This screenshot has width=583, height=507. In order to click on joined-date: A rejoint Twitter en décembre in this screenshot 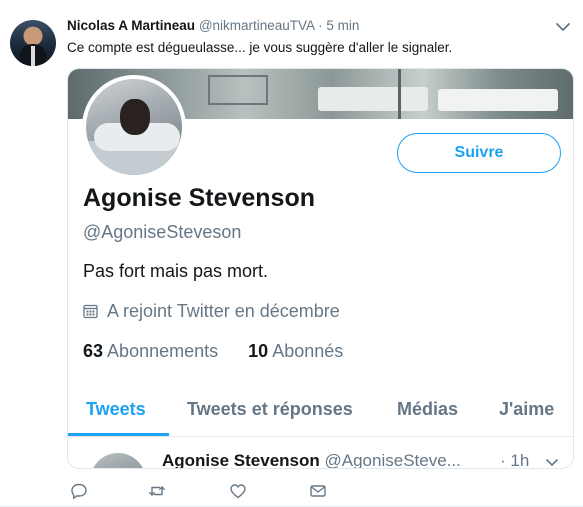, I will do `click(211, 311)`.